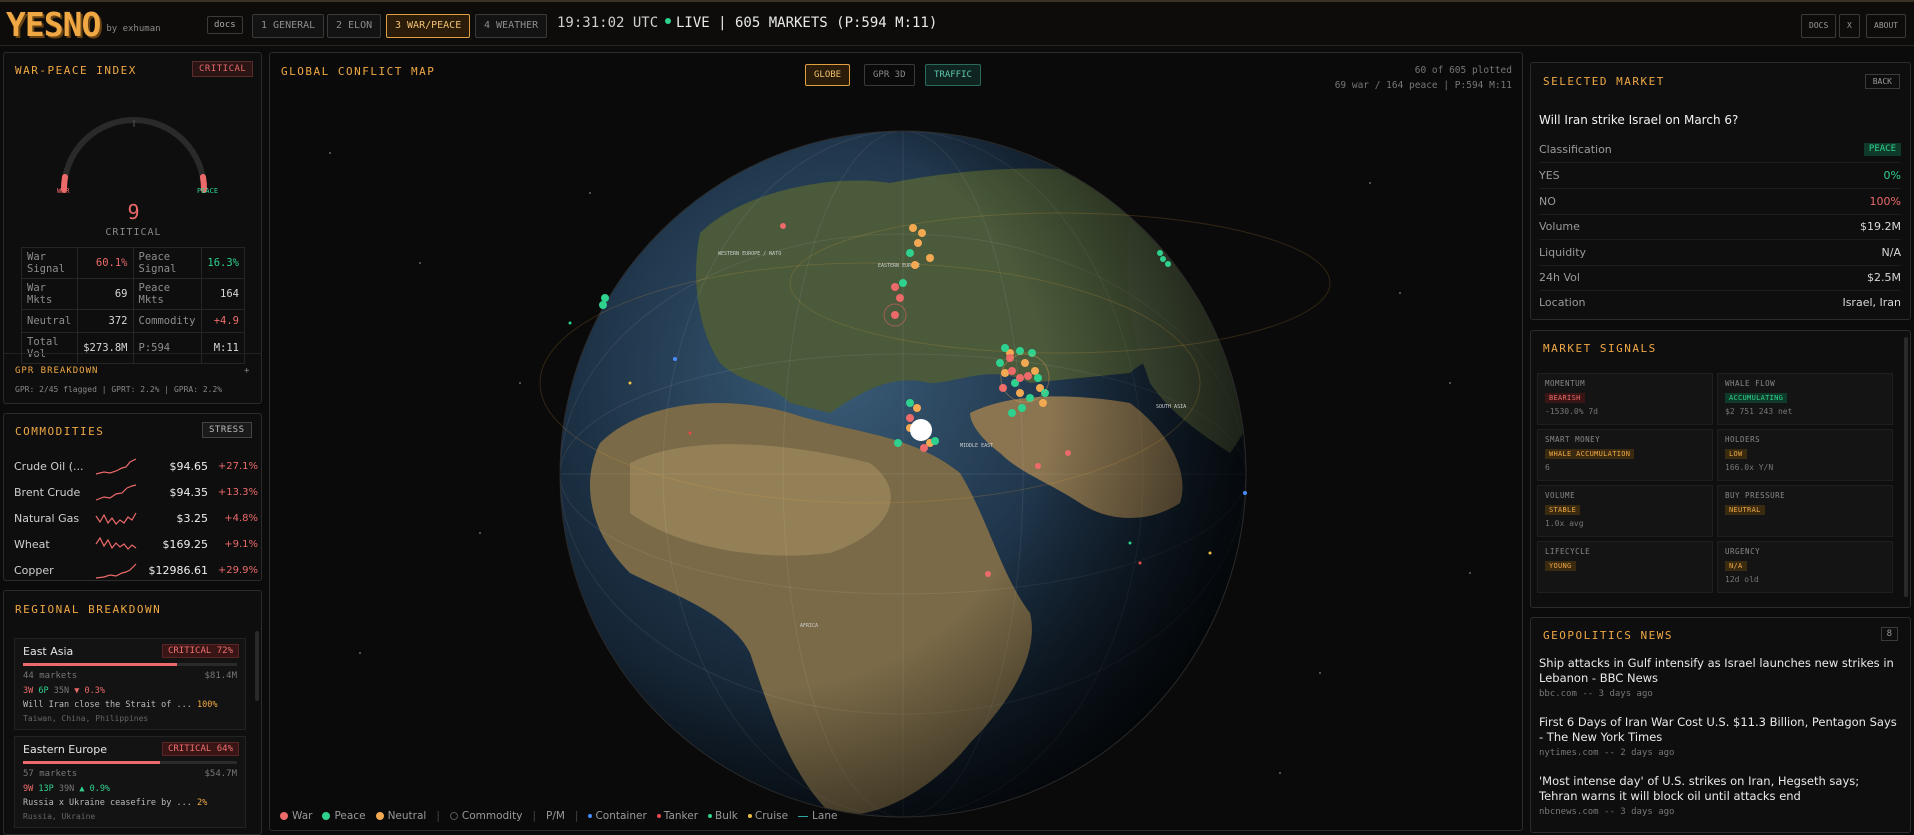 The image size is (1914, 835). Describe the element at coordinates (1743, 551) in the screenshot. I see `signal-title: URGENCY` at that location.